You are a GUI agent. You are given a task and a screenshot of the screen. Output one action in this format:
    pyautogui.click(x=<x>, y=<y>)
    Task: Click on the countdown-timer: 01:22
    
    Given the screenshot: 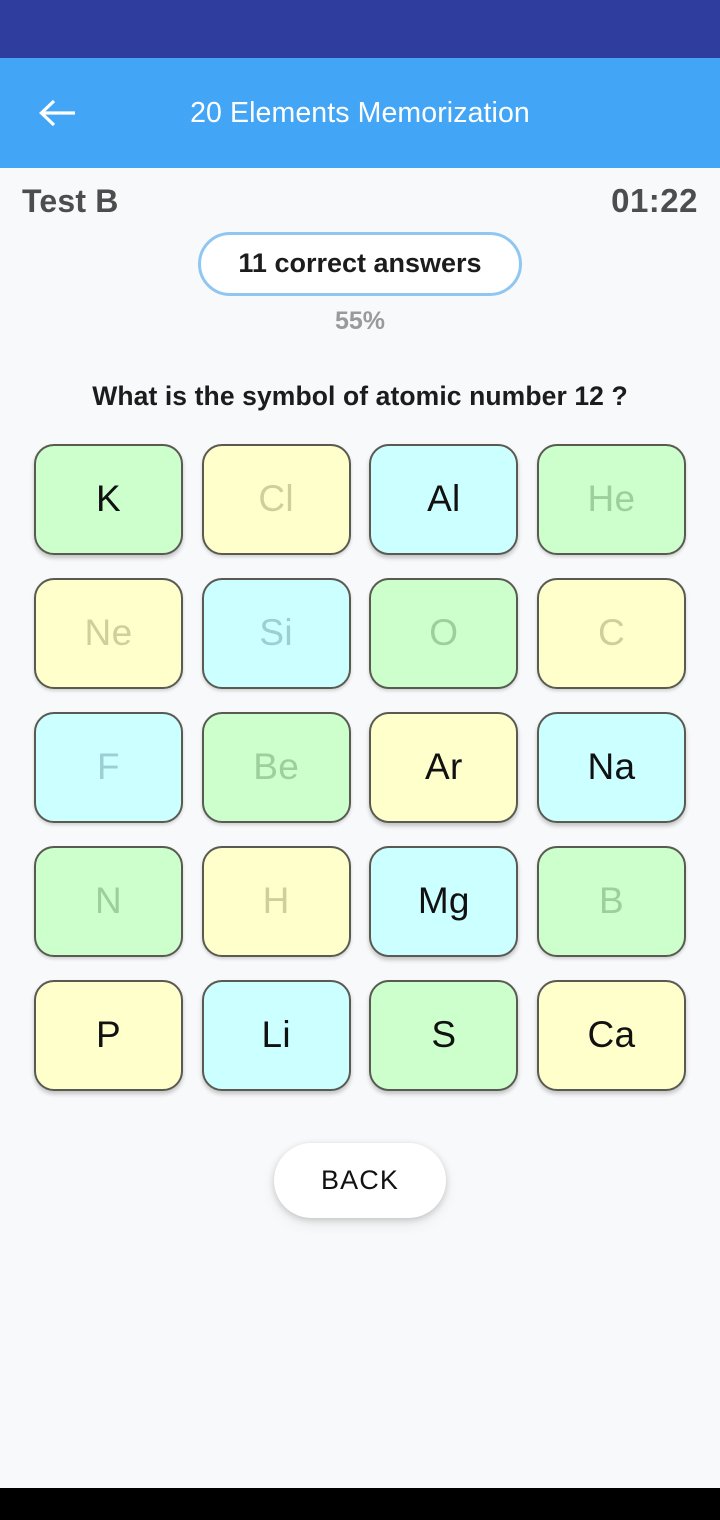 What is the action you would take?
    pyautogui.click(x=654, y=200)
    